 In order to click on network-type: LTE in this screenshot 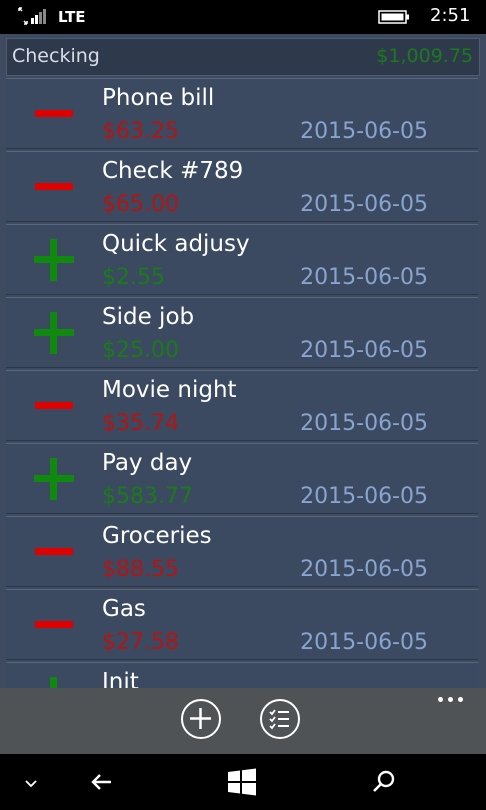, I will do `click(72, 17)`.